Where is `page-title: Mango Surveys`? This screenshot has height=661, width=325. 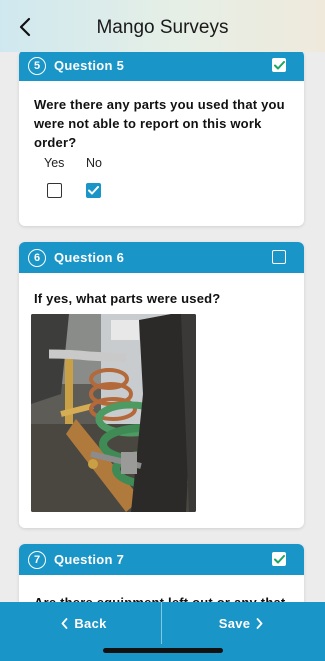 page-title: Mango Surveys is located at coordinates (162, 27).